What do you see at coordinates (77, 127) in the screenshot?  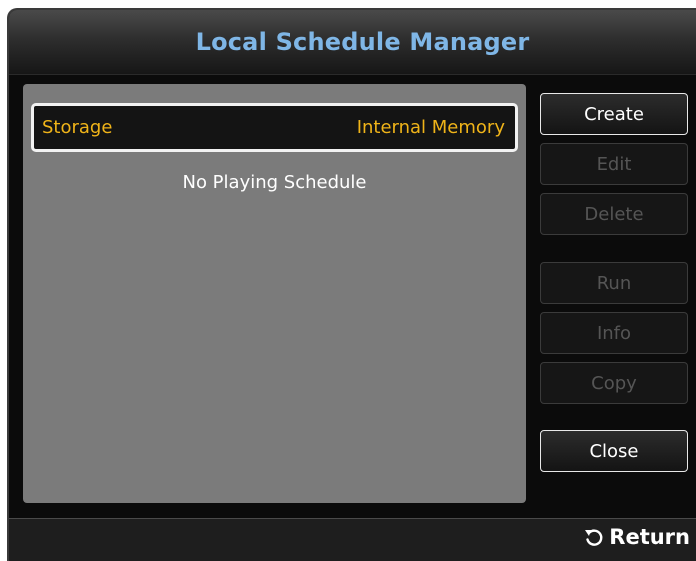 I see `storage-label: Storage` at bounding box center [77, 127].